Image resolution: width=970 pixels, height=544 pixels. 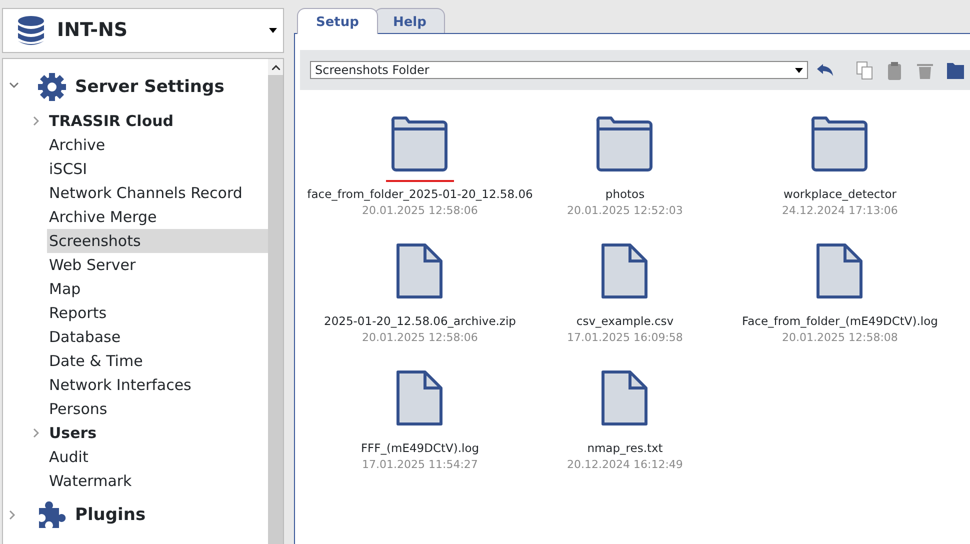 I want to click on tree-item: iSCSI, so click(x=68, y=169).